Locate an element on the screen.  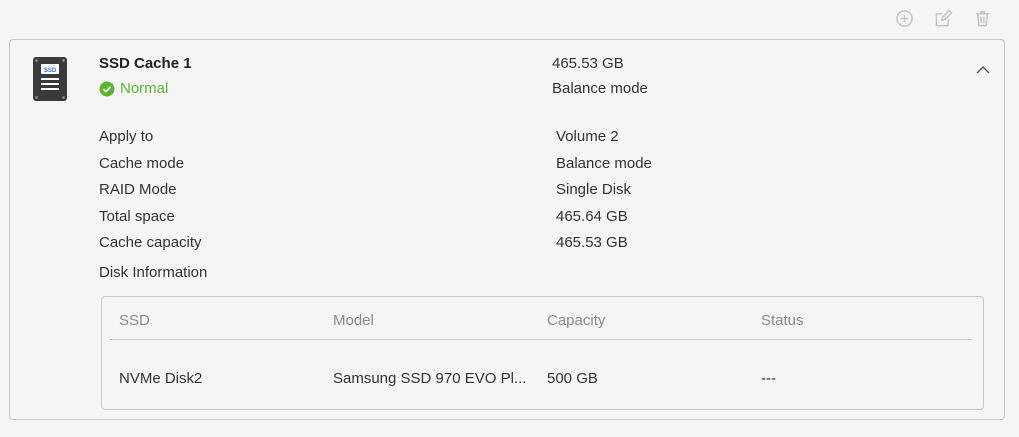
disk-cell-ssd: NVMe Disk2 is located at coordinates (161, 378).